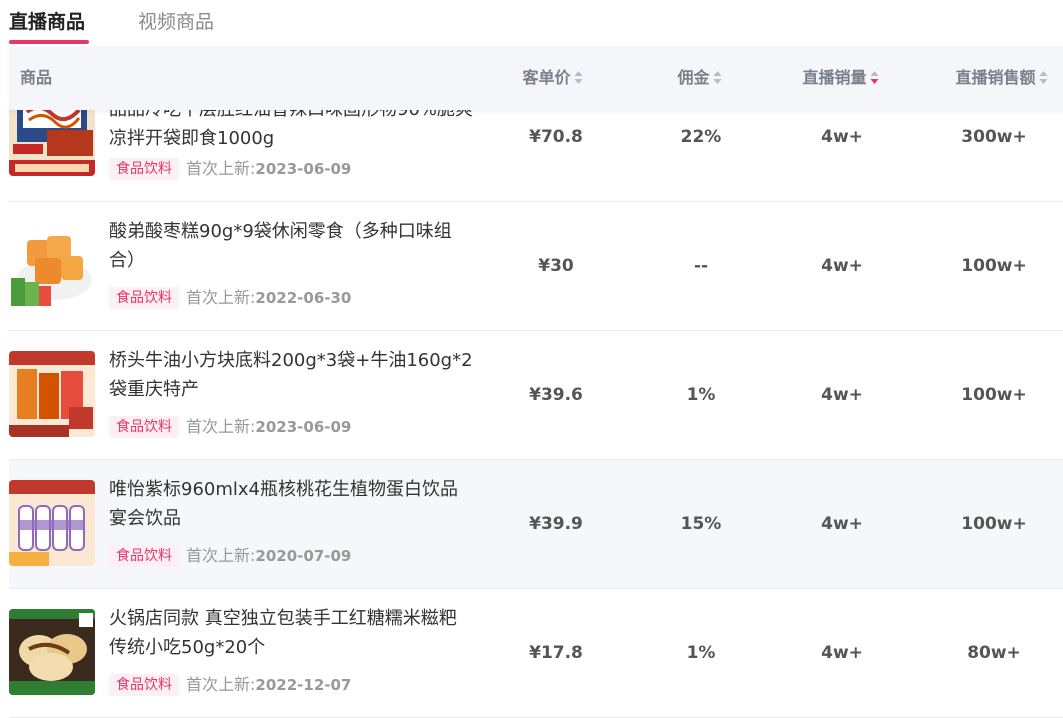 The height and width of the screenshot is (718, 1063). Describe the element at coordinates (556, 395) in the screenshot. I see `unit-price: ¥39.6` at that location.